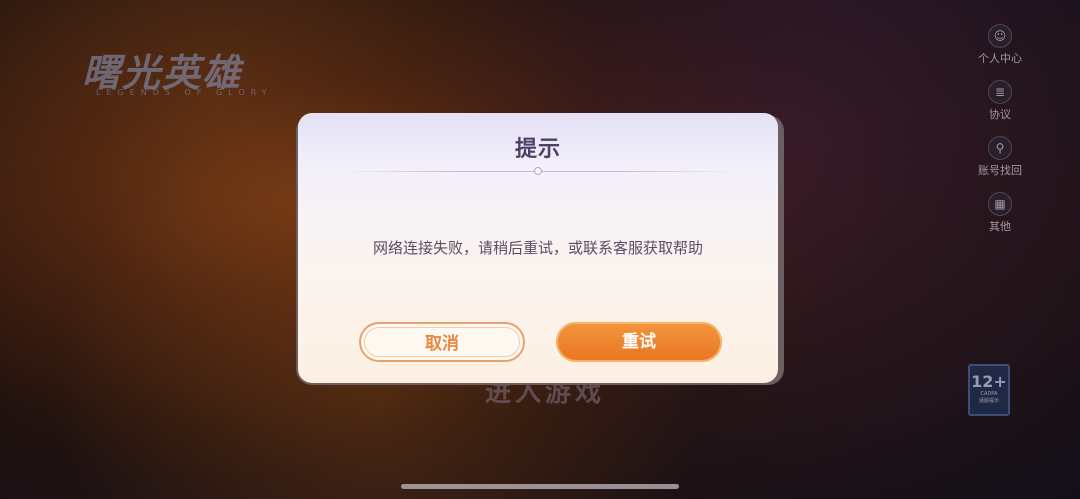  Describe the element at coordinates (1000, 170) in the screenshot. I see `side-item-label: 账号找回` at that location.